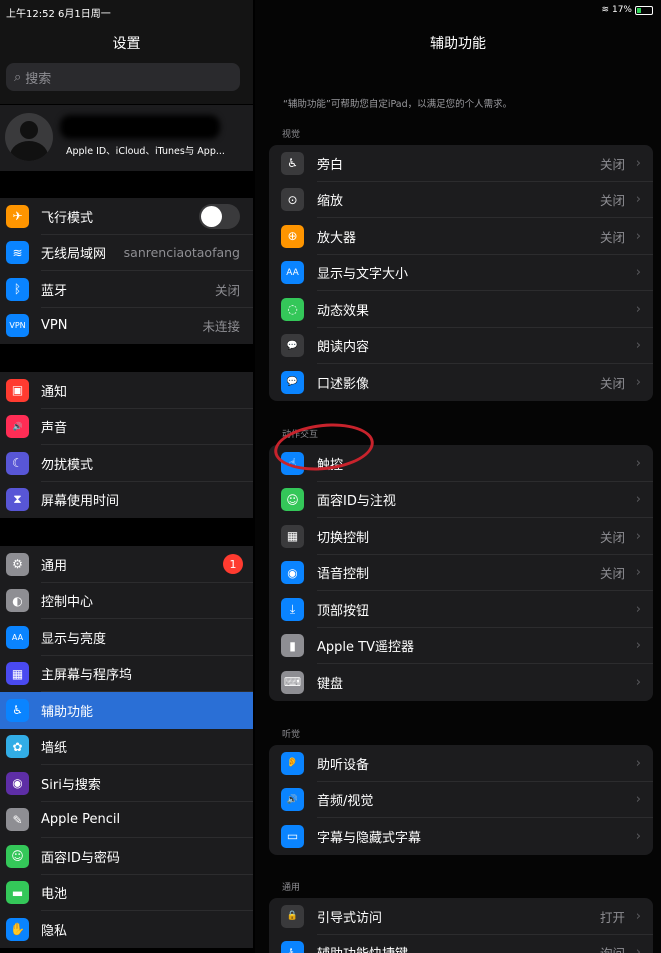 The height and width of the screenshot is (953, 661). What do you see at coordinates (126, 747) in the screenshot?
I see `sidebar-item-wallpaper: ✿ 墙纸` at bounding box center [126, 747].